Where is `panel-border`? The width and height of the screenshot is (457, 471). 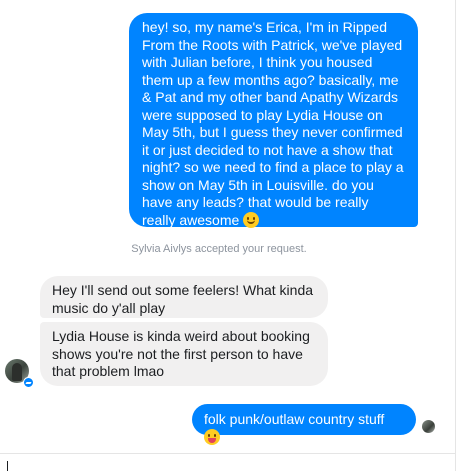
panel-border is located at coordinates (455, 235).